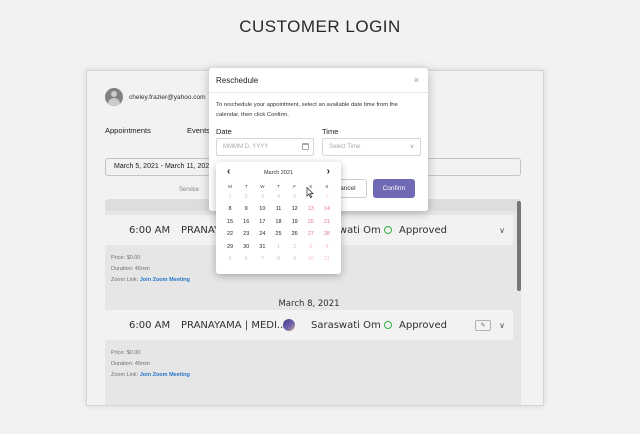  Describe the element at coordinates (371, 147) in the screenshot. I see `time-select: Select Time ∨` at that location.